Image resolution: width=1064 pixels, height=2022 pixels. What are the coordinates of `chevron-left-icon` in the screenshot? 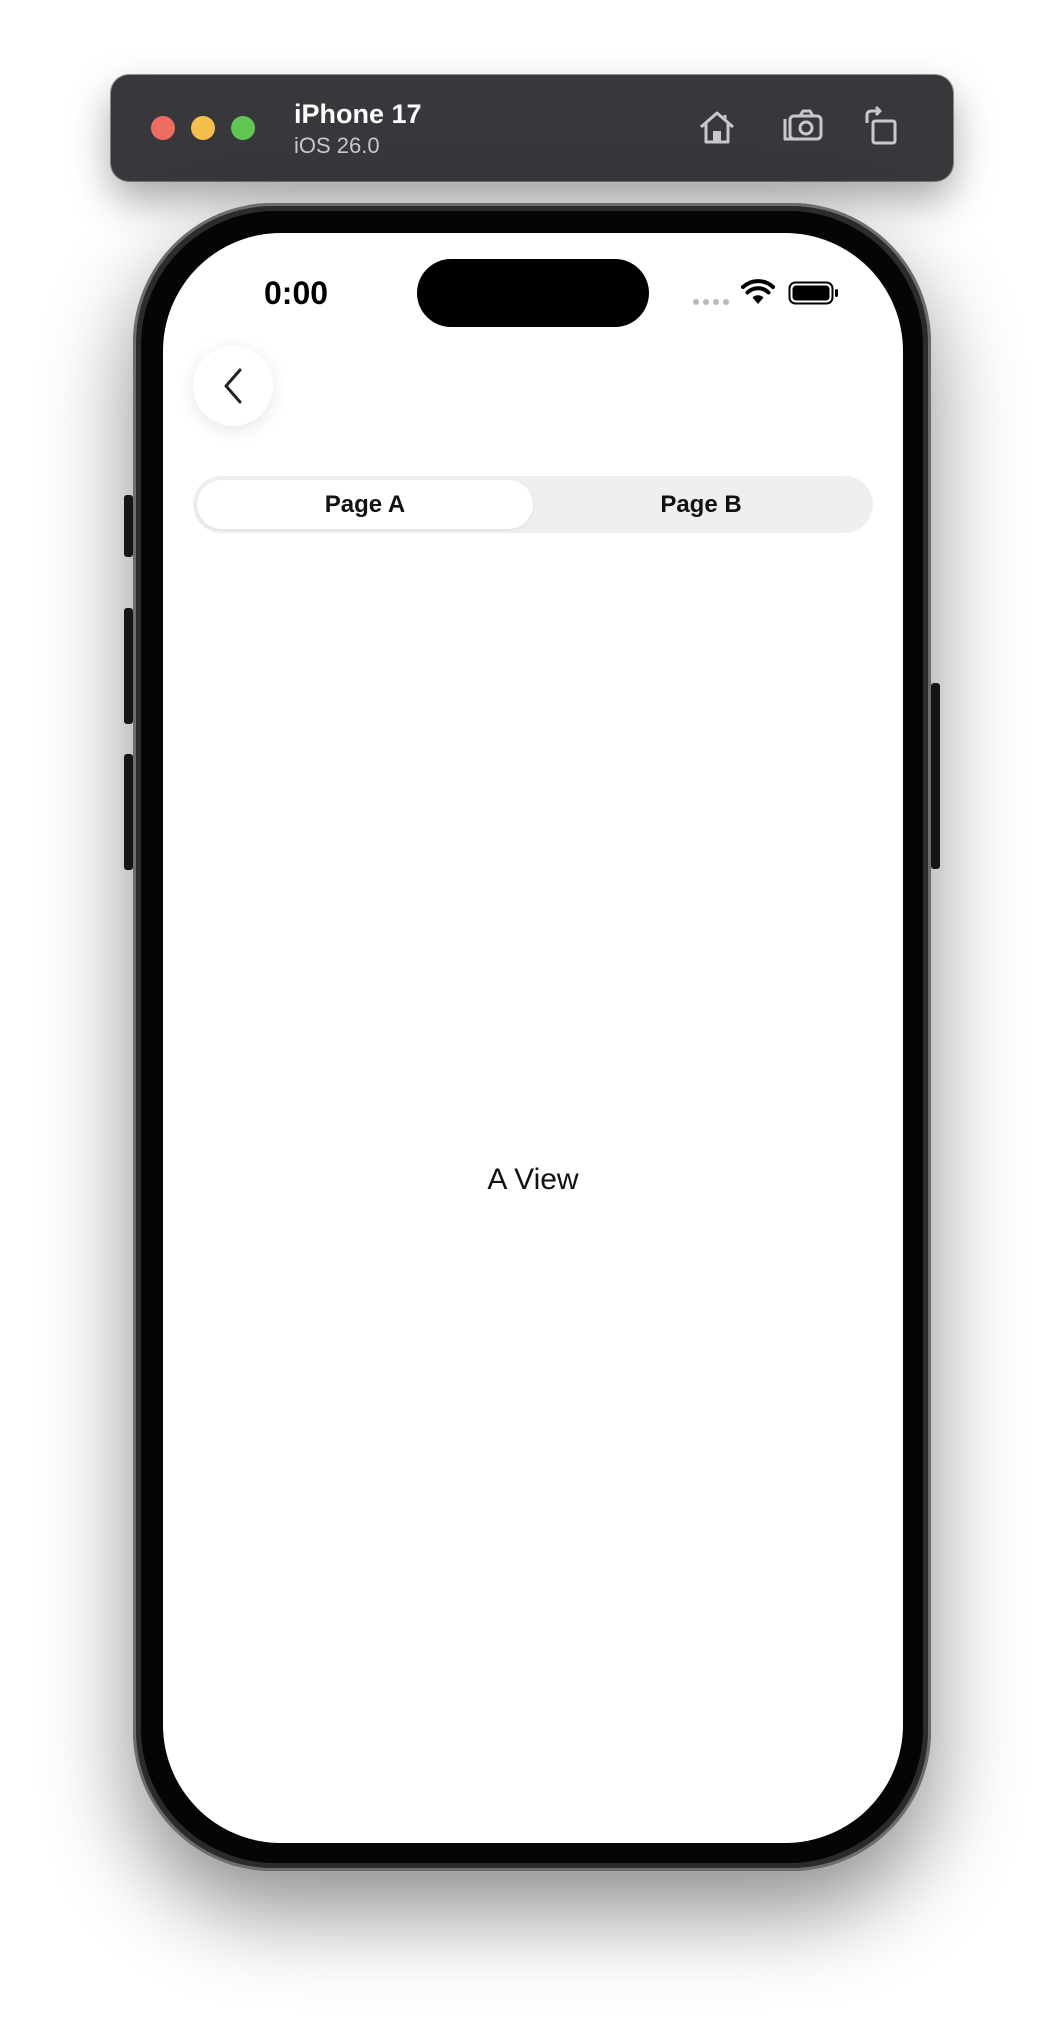 It's located at (233, 386).